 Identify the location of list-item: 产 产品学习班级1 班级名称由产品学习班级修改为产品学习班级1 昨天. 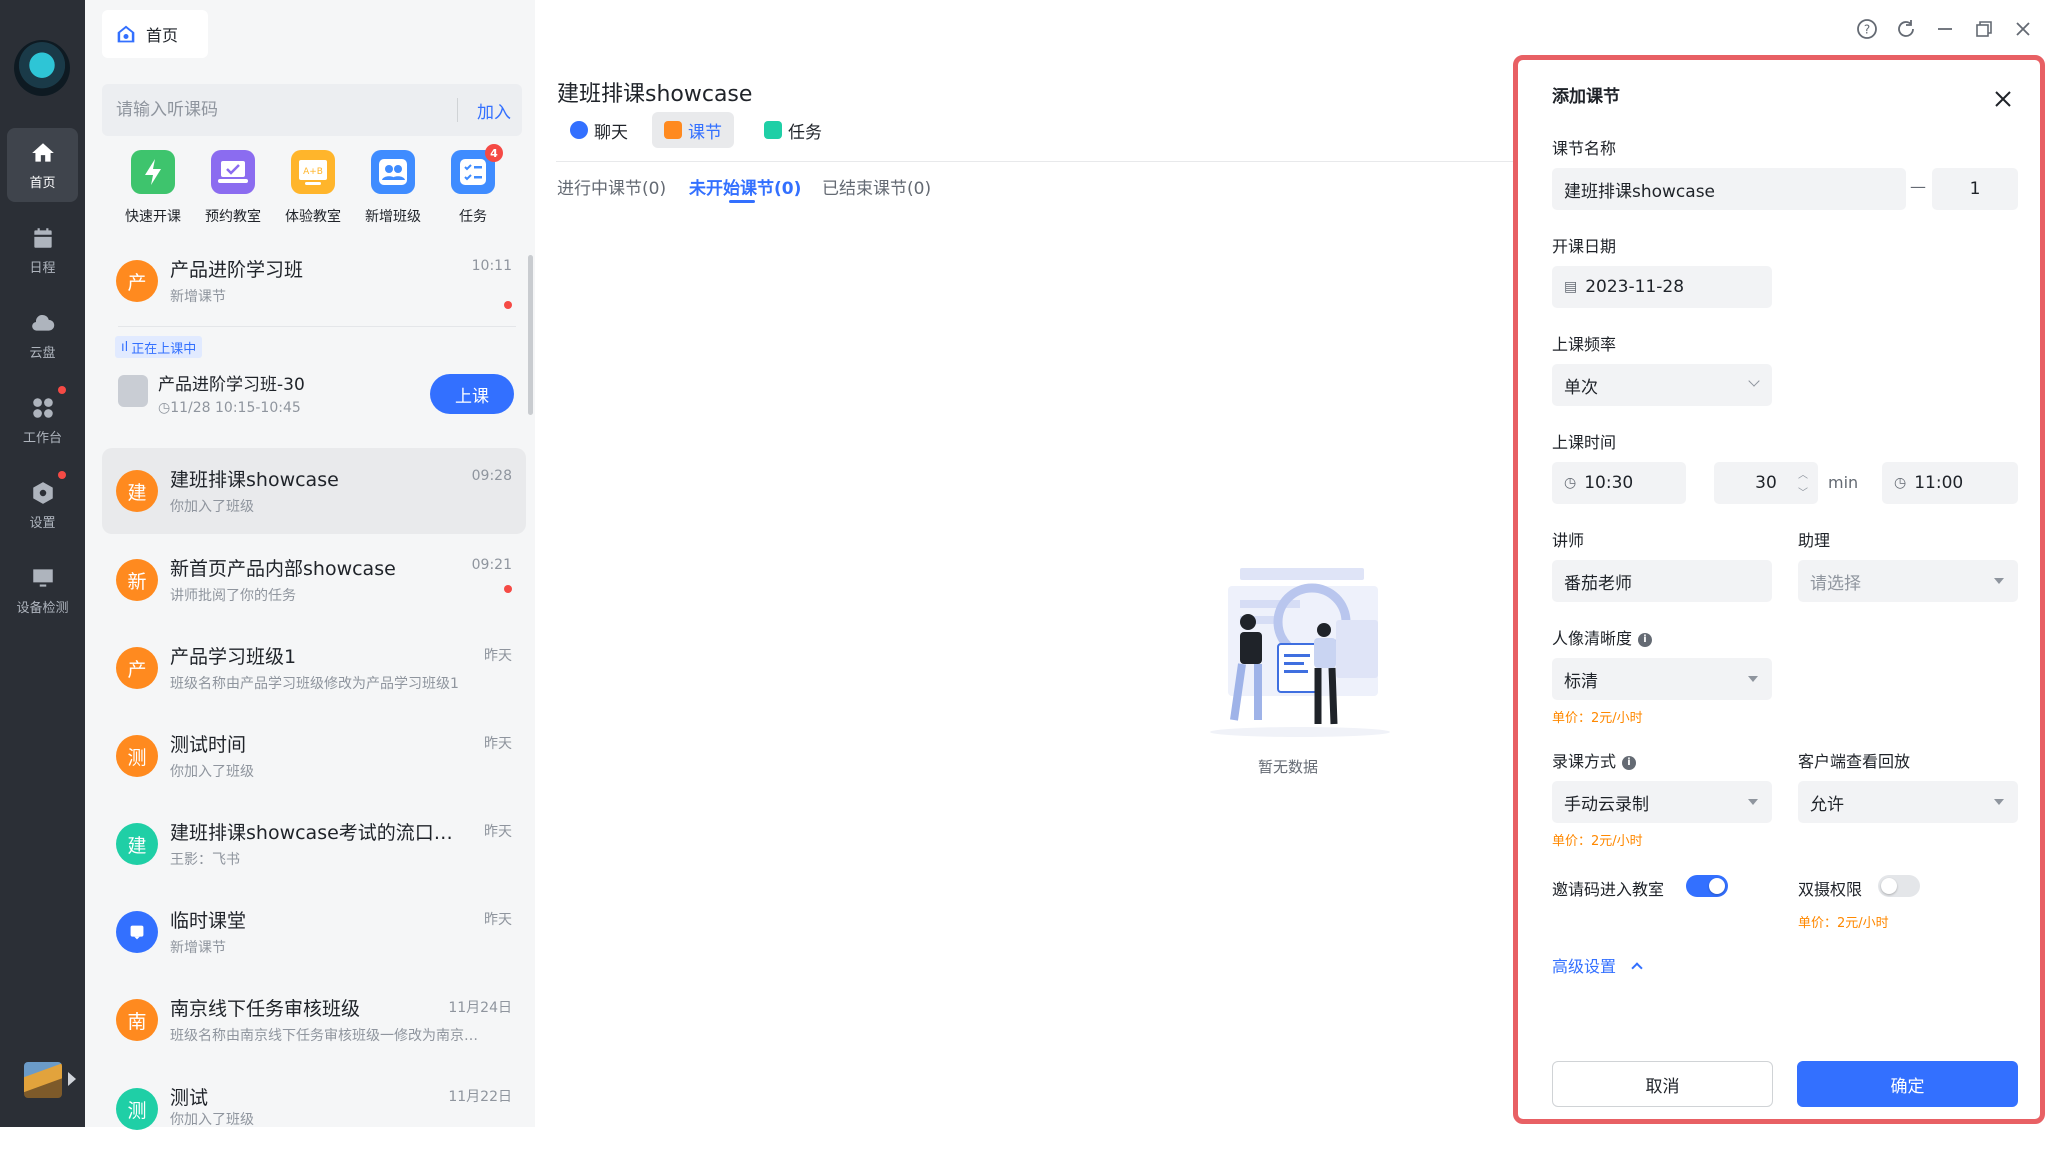
(314, 668).